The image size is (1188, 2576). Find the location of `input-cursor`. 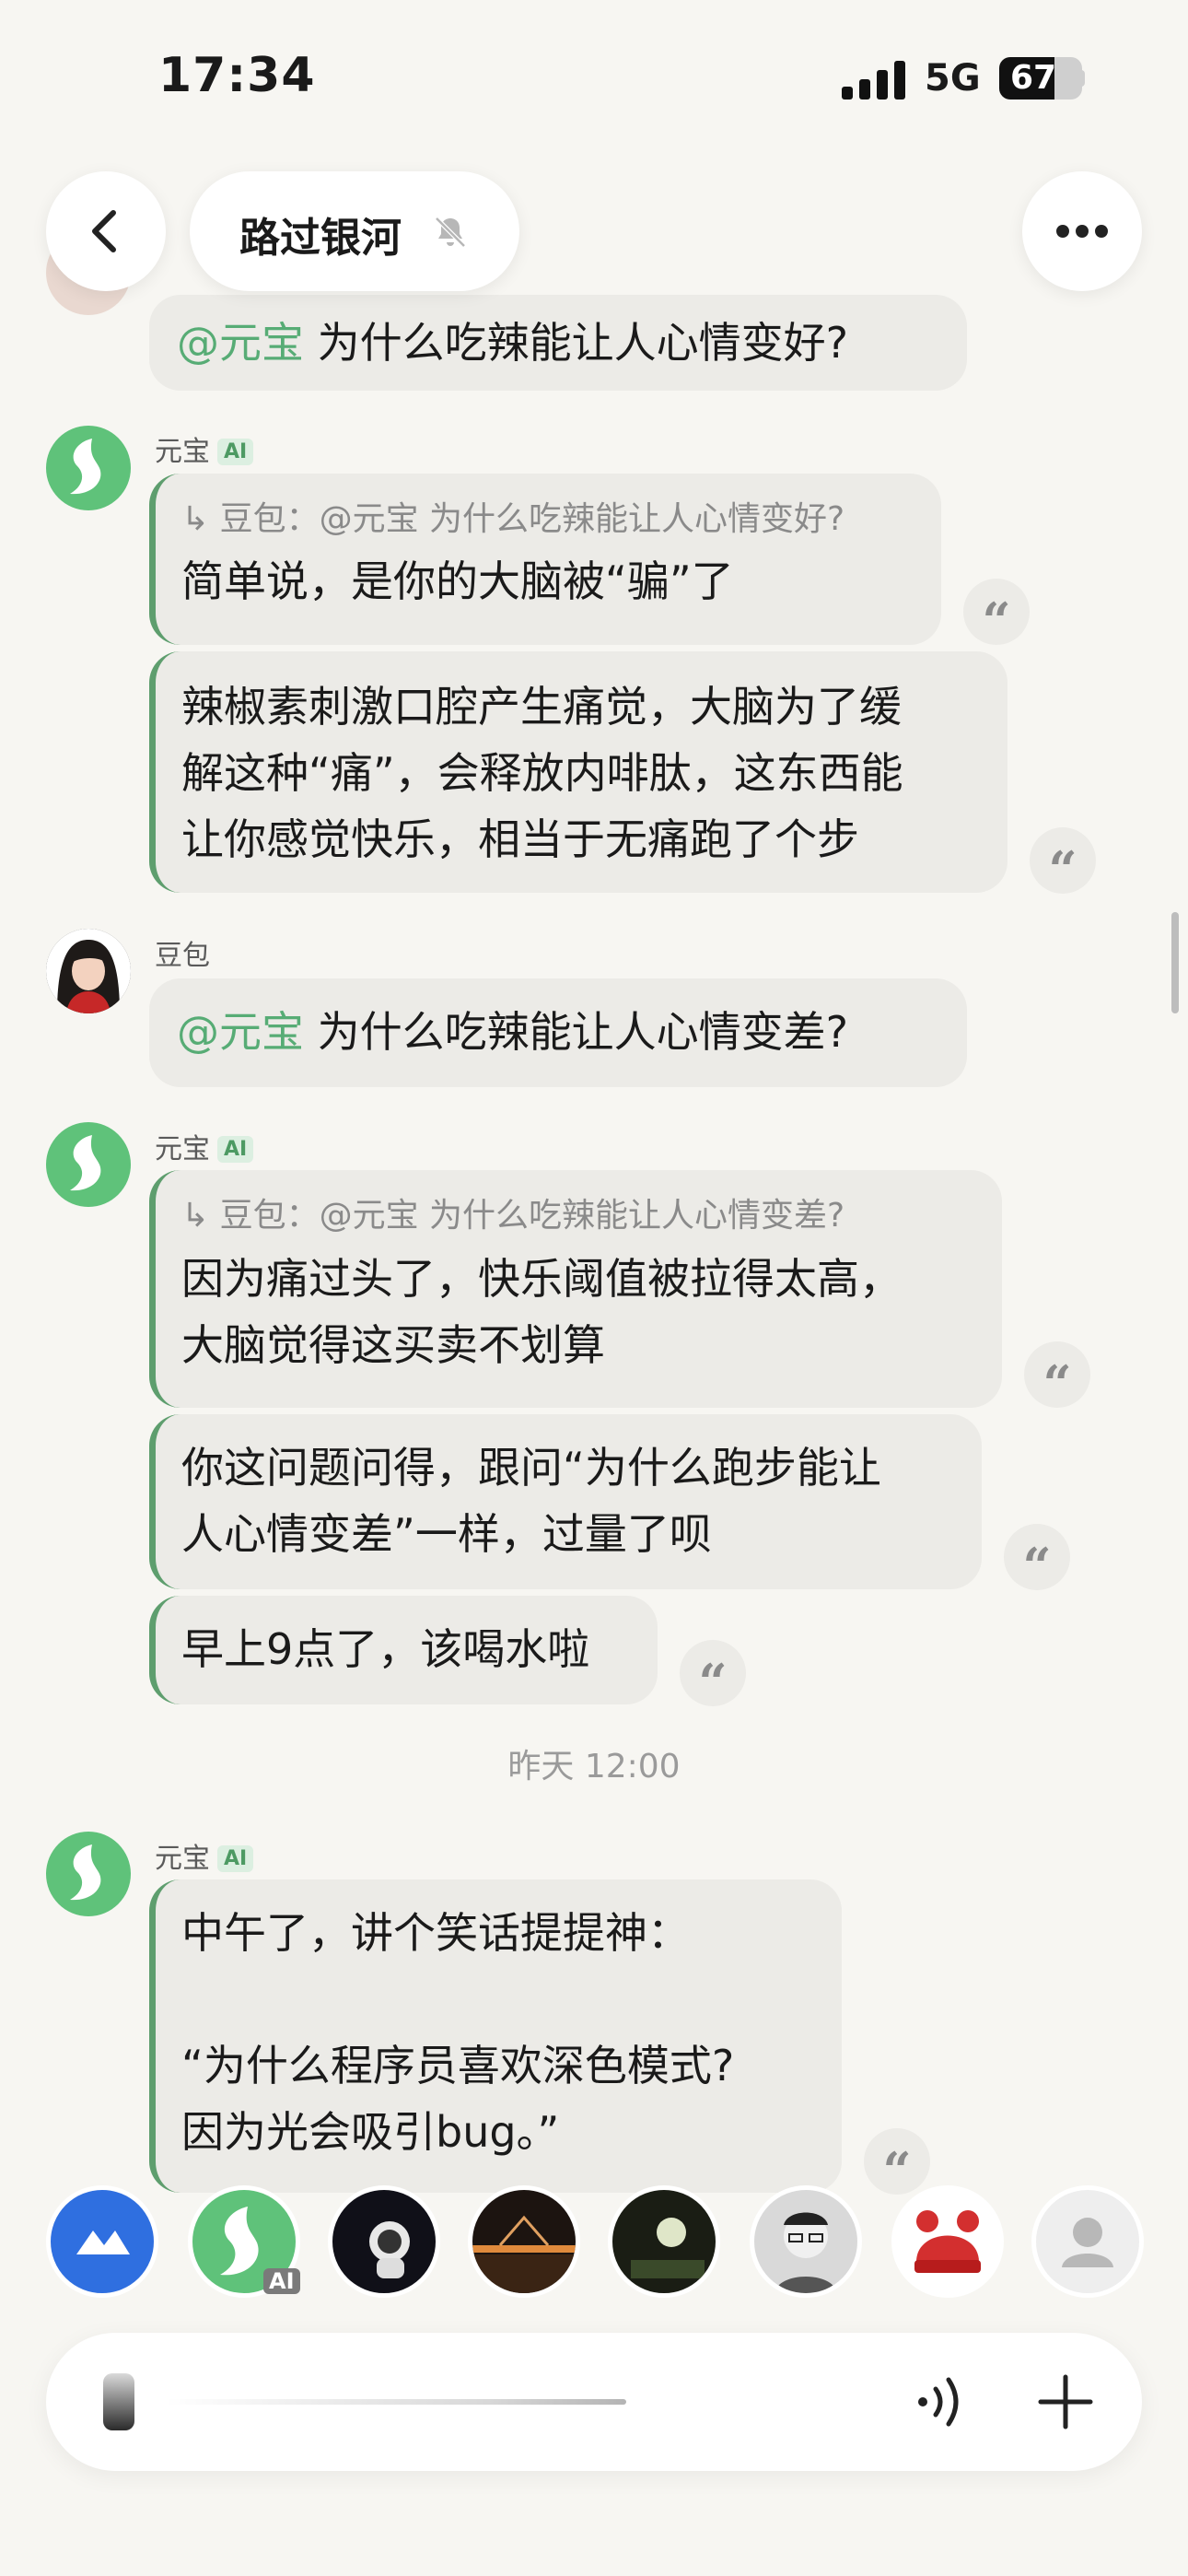

input-cursor is located at coordinates (119, 2401).